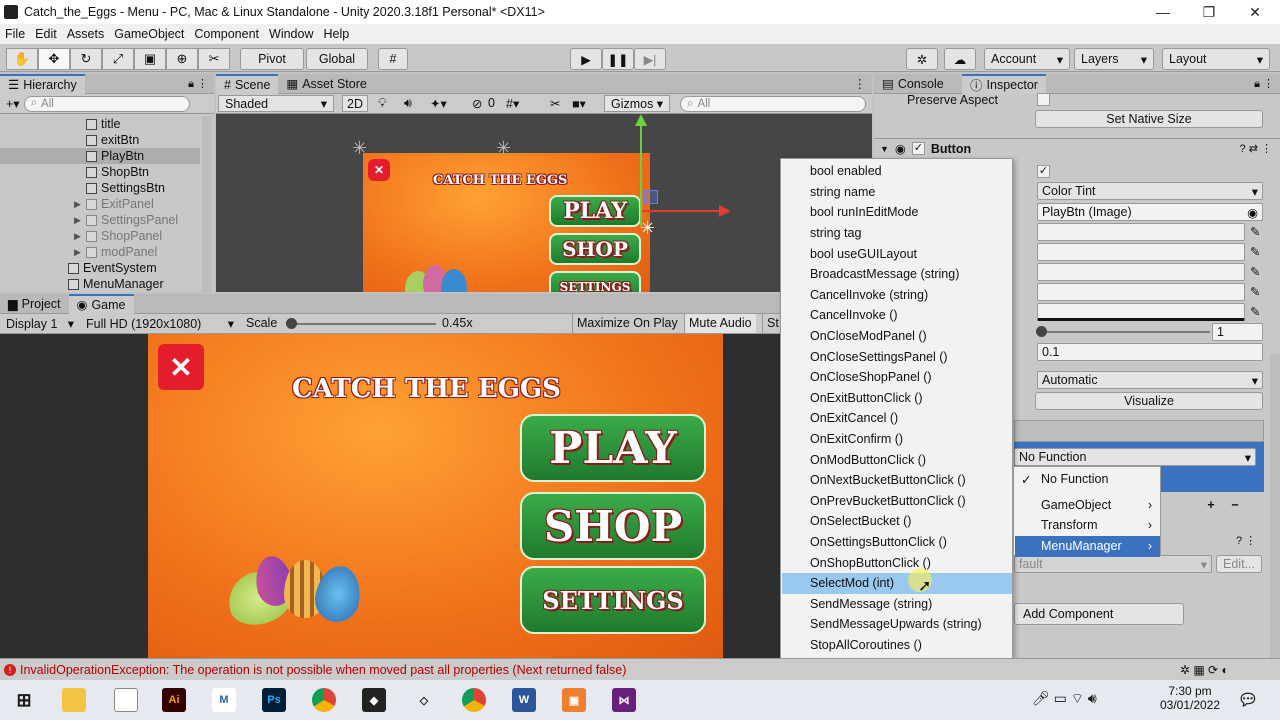 This screenshot has width=1280, height=720. Describe the element at coordinates (624, 700) in the screenshot. I see `visual-studio-icon: ⋈` at that location.